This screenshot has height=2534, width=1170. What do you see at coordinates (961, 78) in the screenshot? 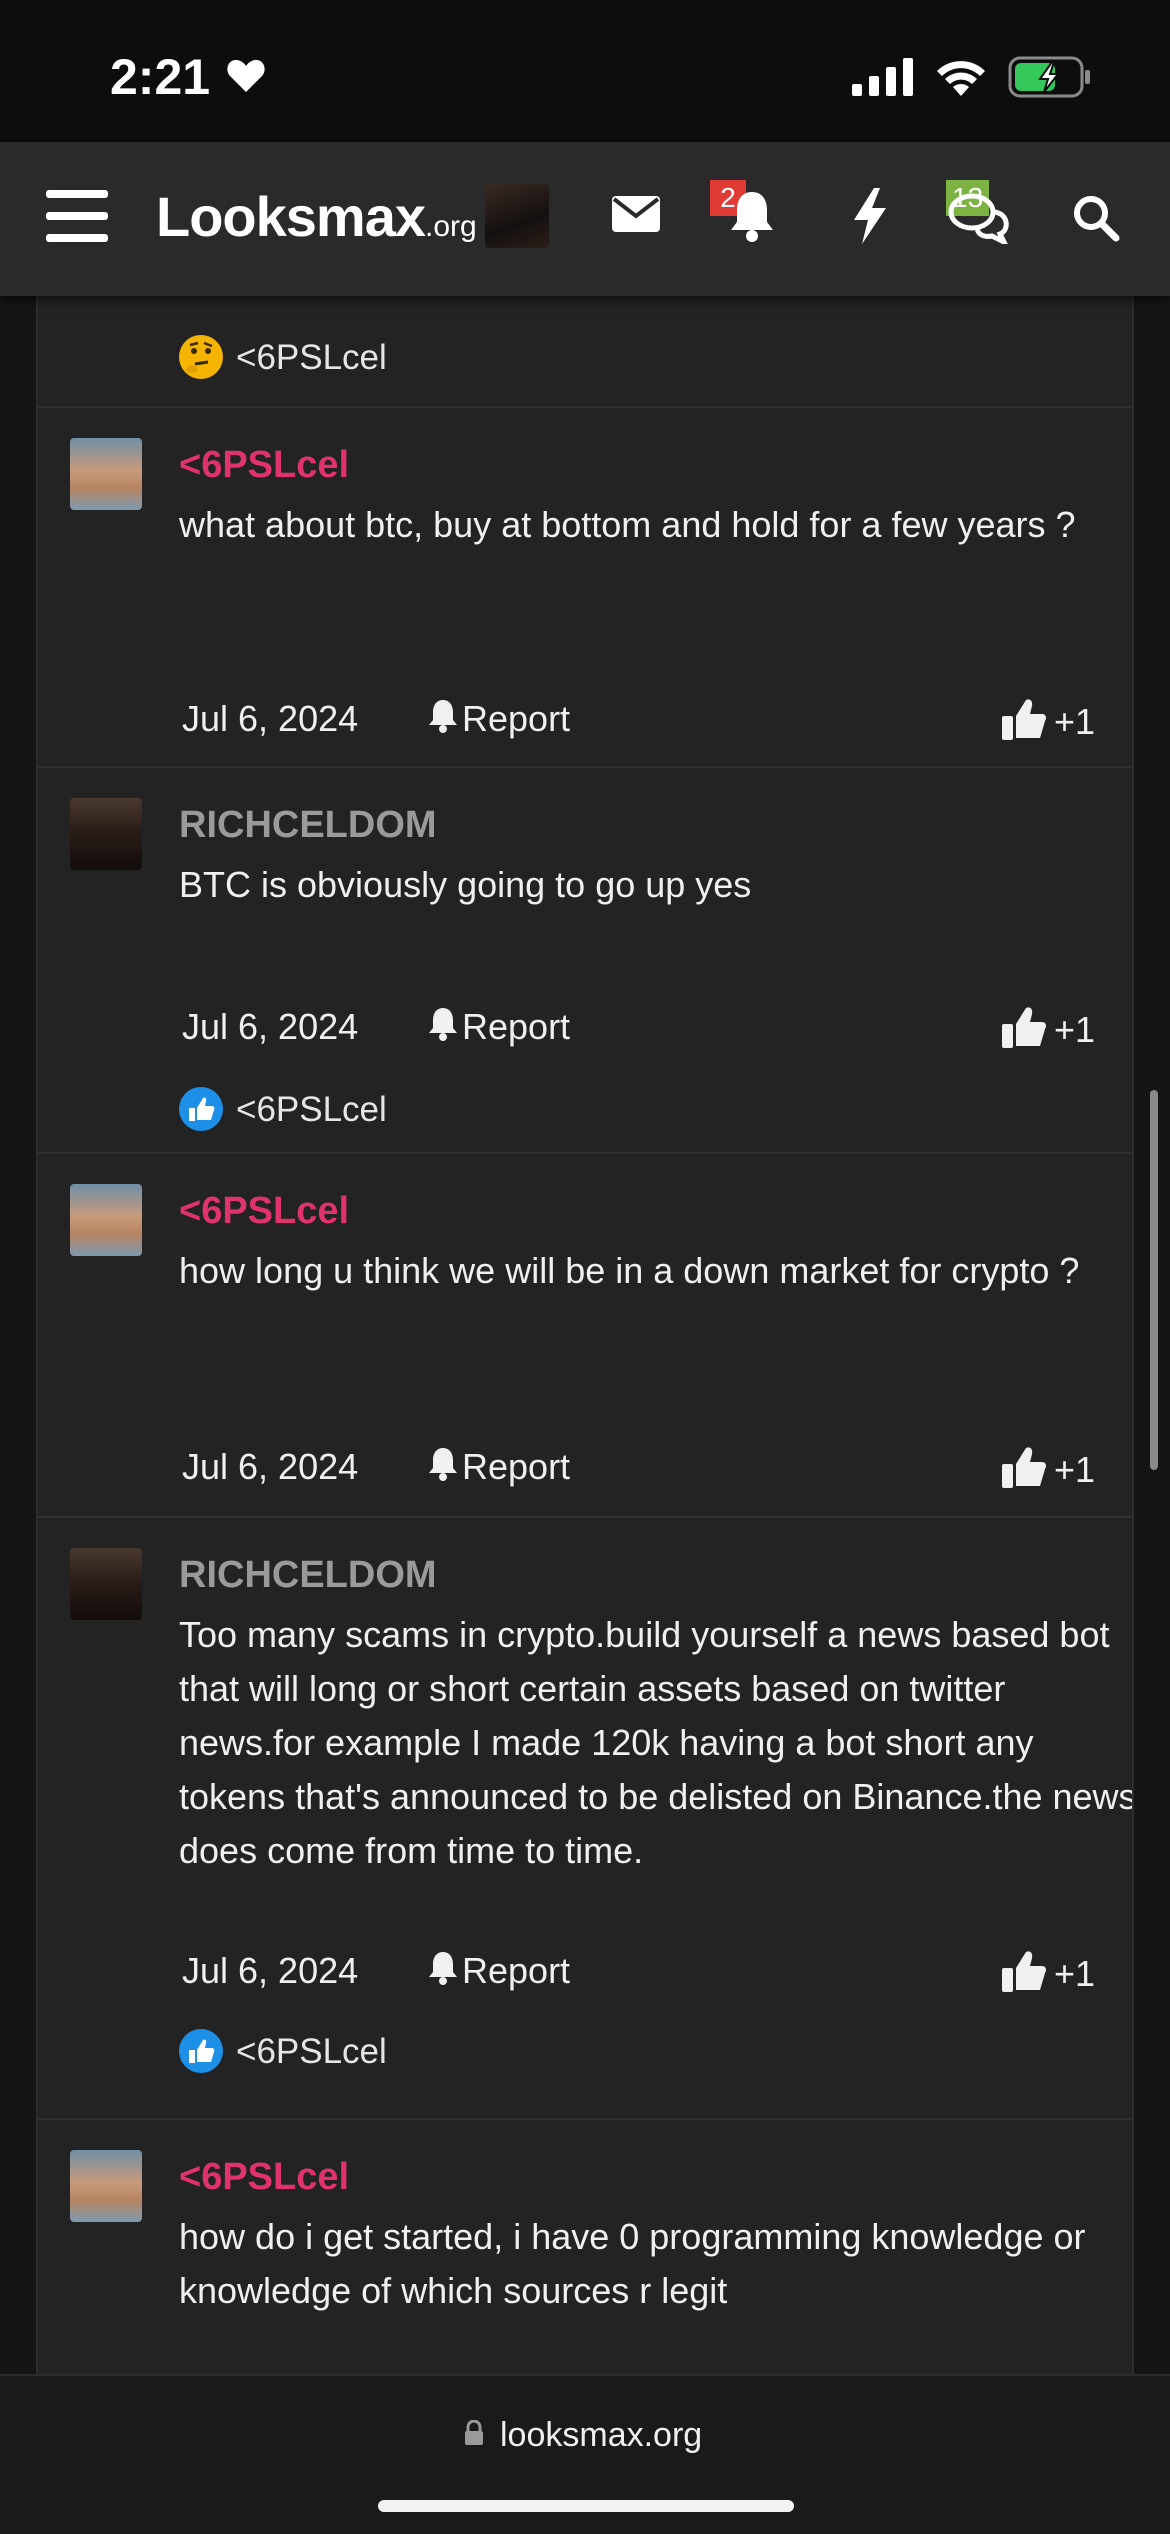
I see `wifi-icon` at bounding box center [961, 78].